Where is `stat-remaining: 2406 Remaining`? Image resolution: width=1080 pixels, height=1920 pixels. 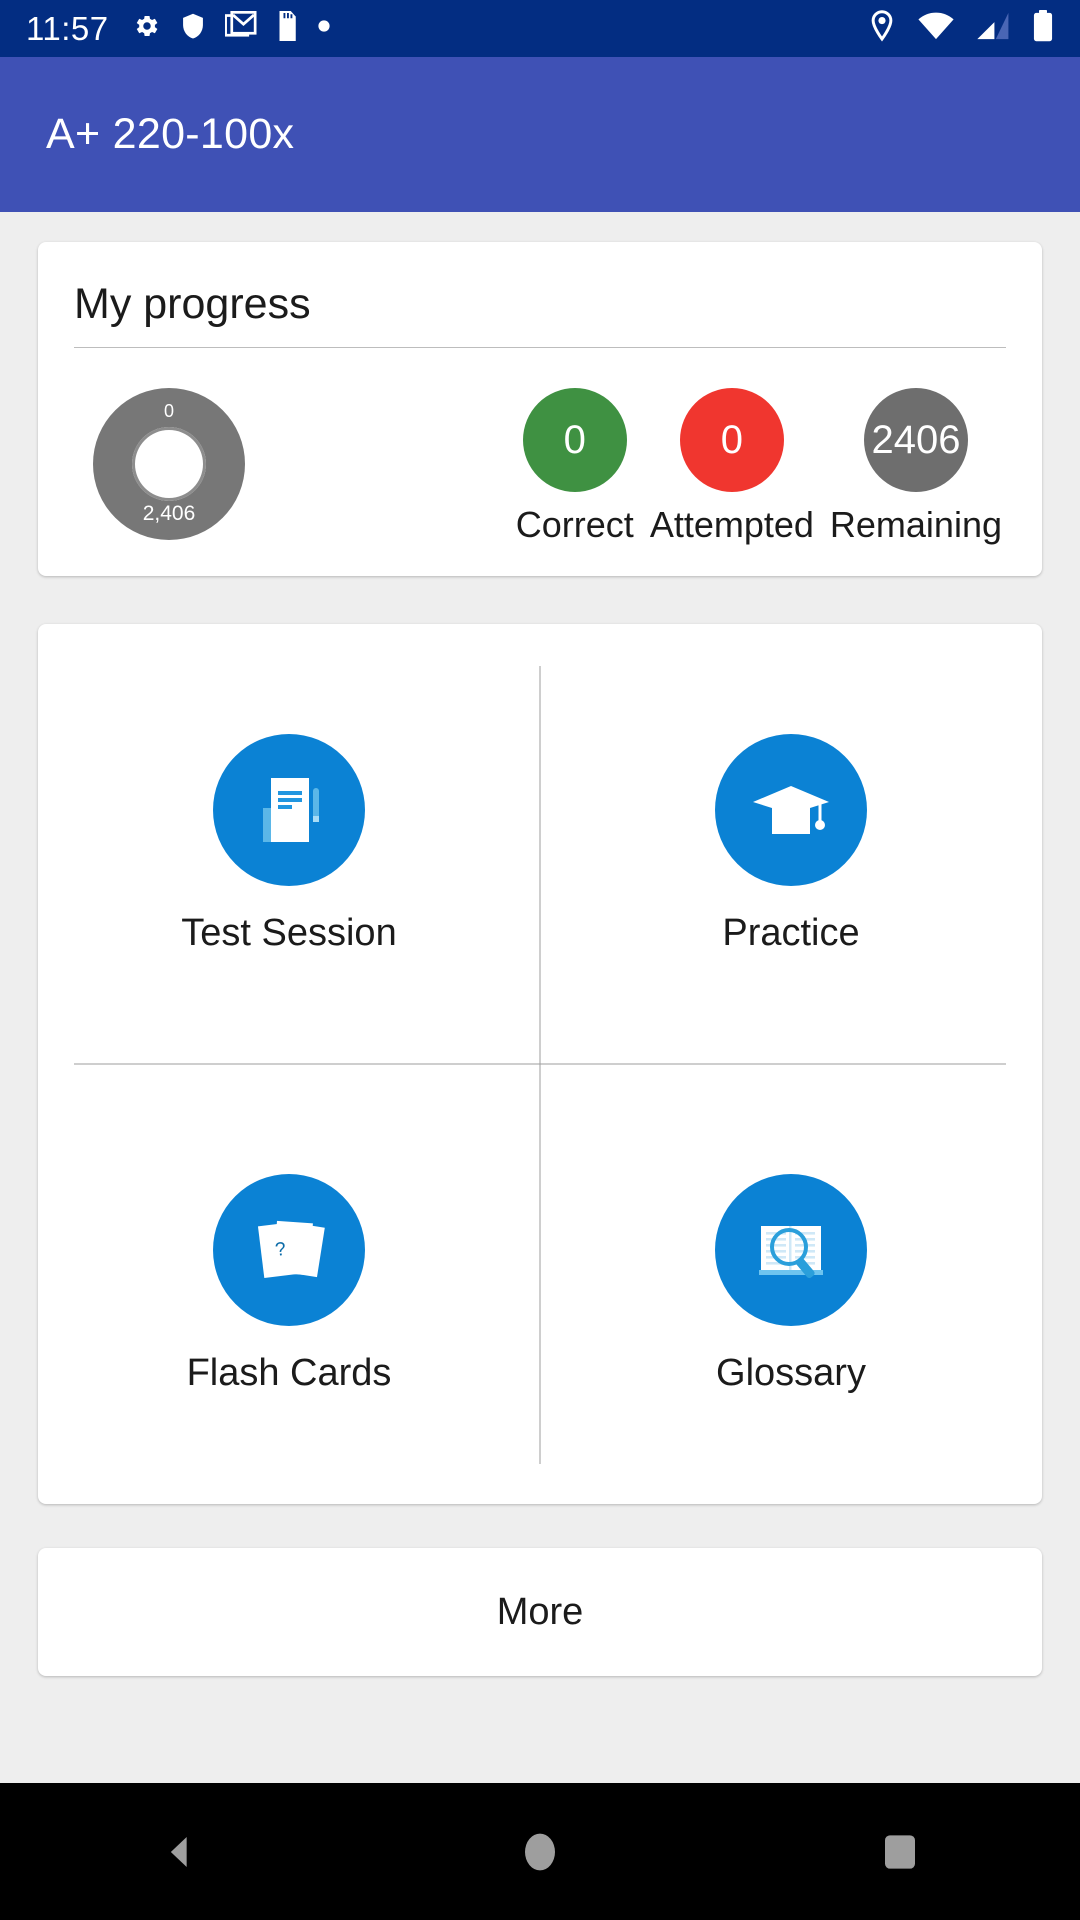 stat-remaining: 2406 Remaining is located at coordinates (916, 467).